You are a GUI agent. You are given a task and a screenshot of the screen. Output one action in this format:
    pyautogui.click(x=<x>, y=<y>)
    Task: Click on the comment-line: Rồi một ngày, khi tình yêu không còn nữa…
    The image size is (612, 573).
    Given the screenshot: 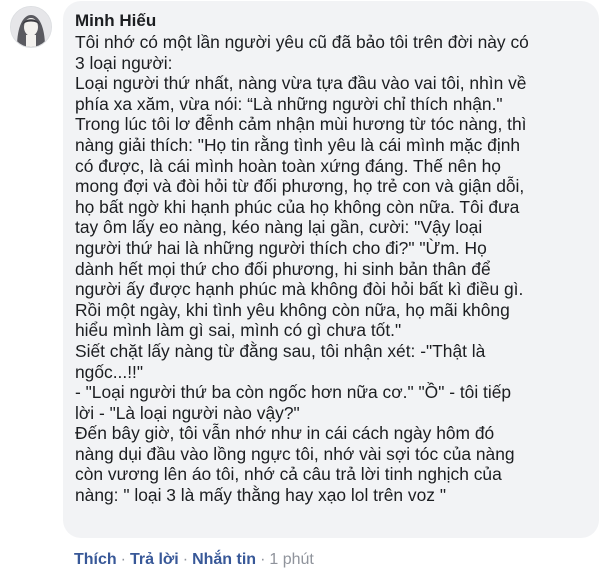 What is the action you would take?
    pyautogui.click(x=292, y=309)
    